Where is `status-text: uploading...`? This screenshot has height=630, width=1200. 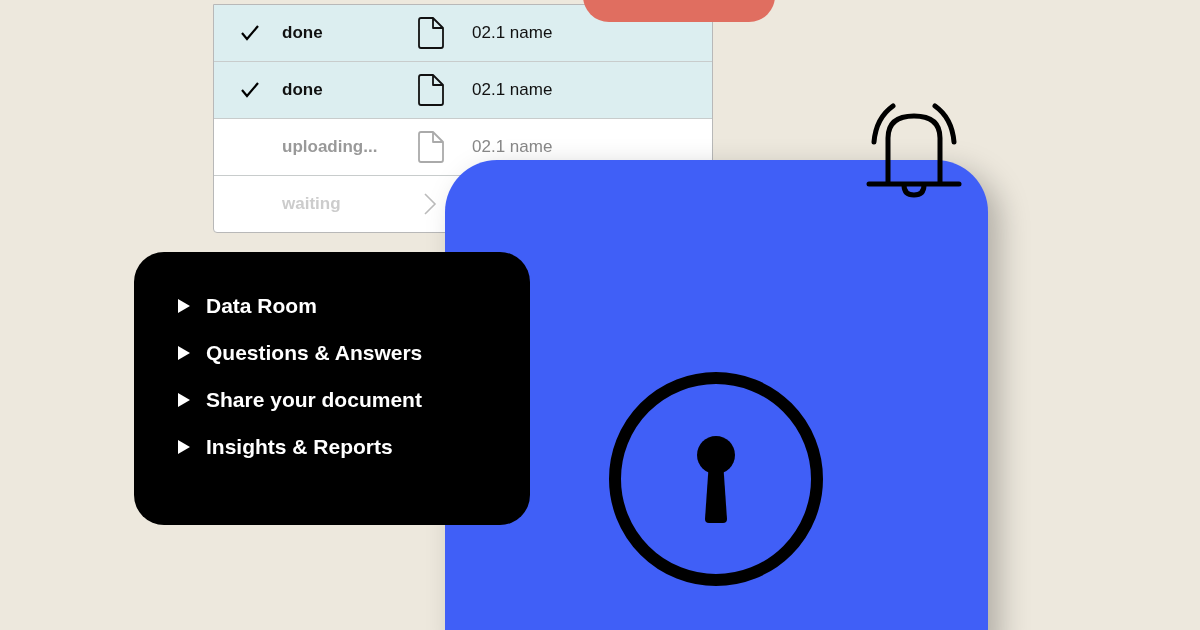
status-text: uploading... is located at coordinates (330, 147).